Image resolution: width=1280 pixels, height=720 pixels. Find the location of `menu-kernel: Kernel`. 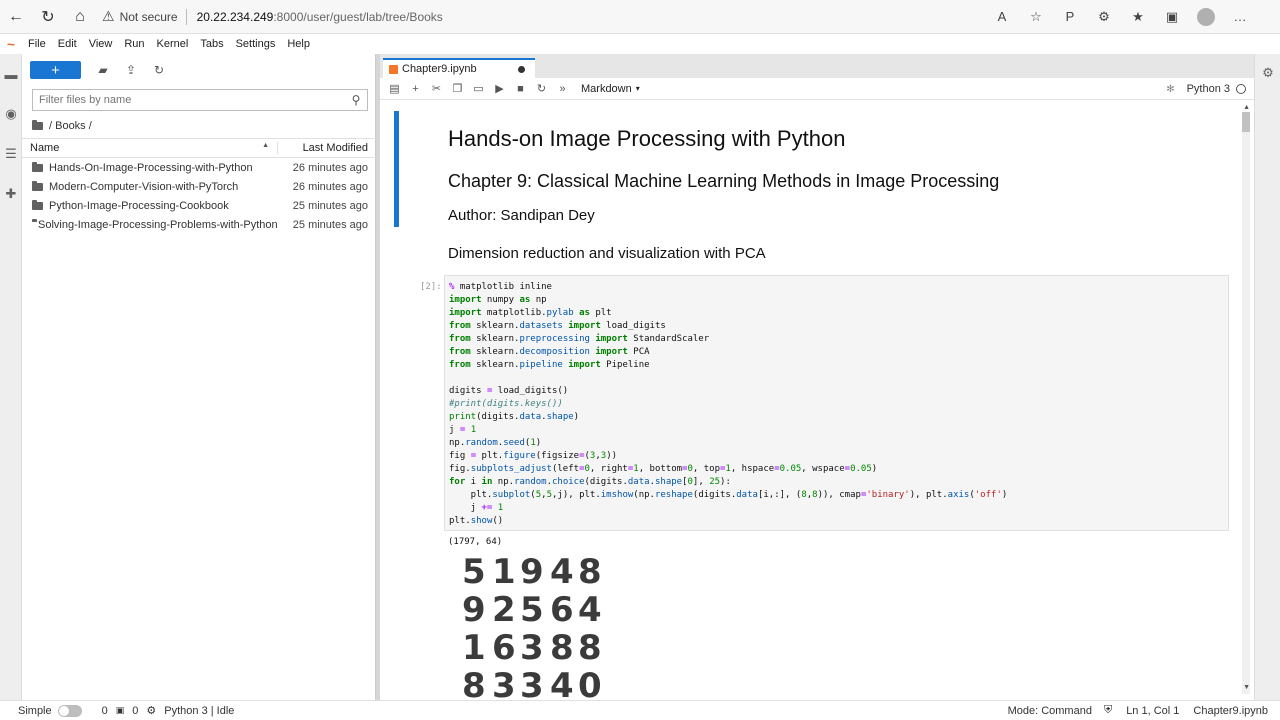

menu-kernel: Kernel is located at coordinates (173, 44).